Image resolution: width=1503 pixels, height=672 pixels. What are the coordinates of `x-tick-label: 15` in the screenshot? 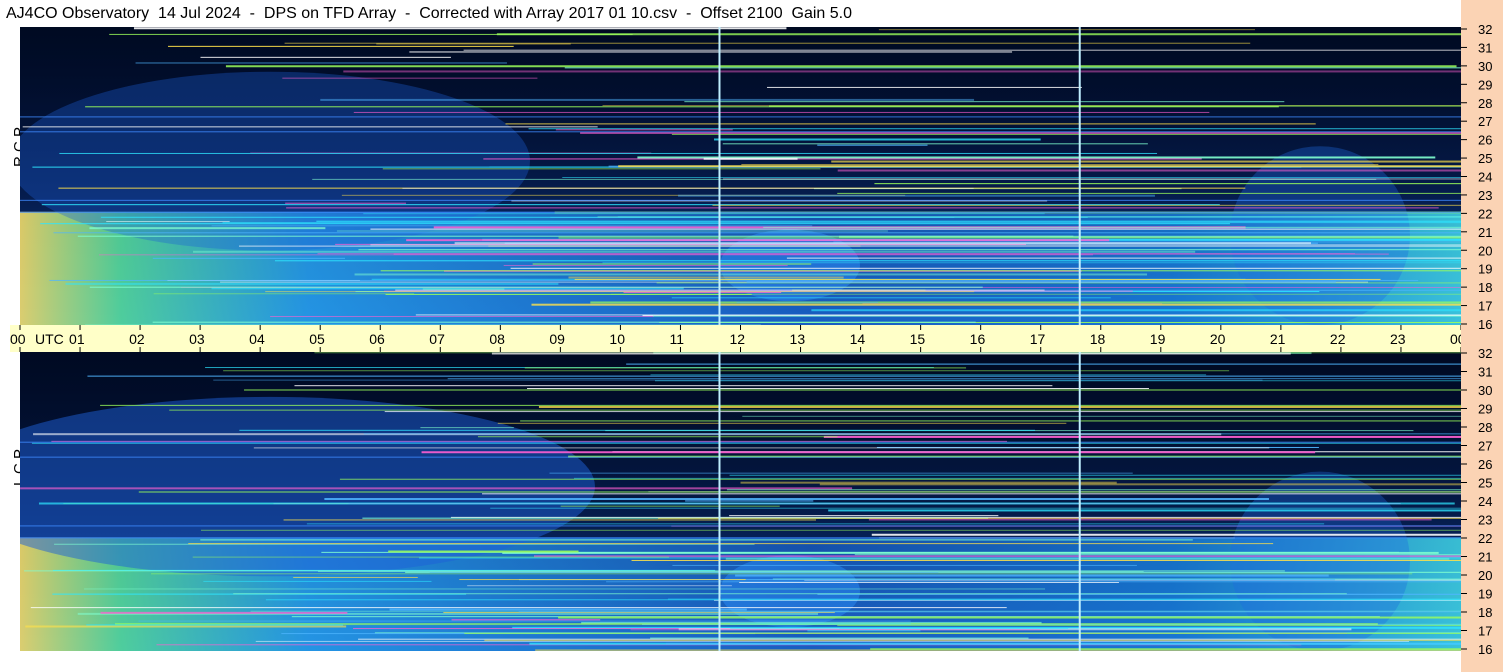 It's located at (918, 339).